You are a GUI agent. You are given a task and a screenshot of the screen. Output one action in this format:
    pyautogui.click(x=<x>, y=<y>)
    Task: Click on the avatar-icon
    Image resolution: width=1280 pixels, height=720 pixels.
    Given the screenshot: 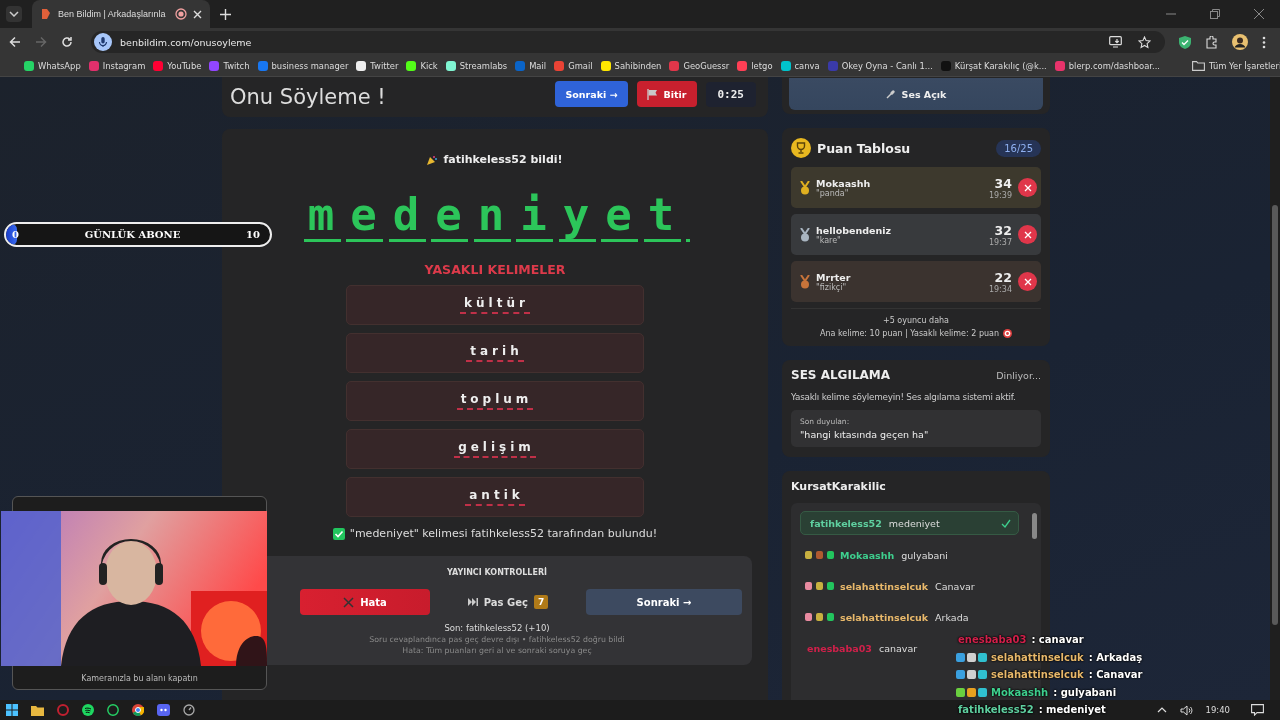 What is the action you would take?
    pyautogui.click(x=1240, y=42)
    